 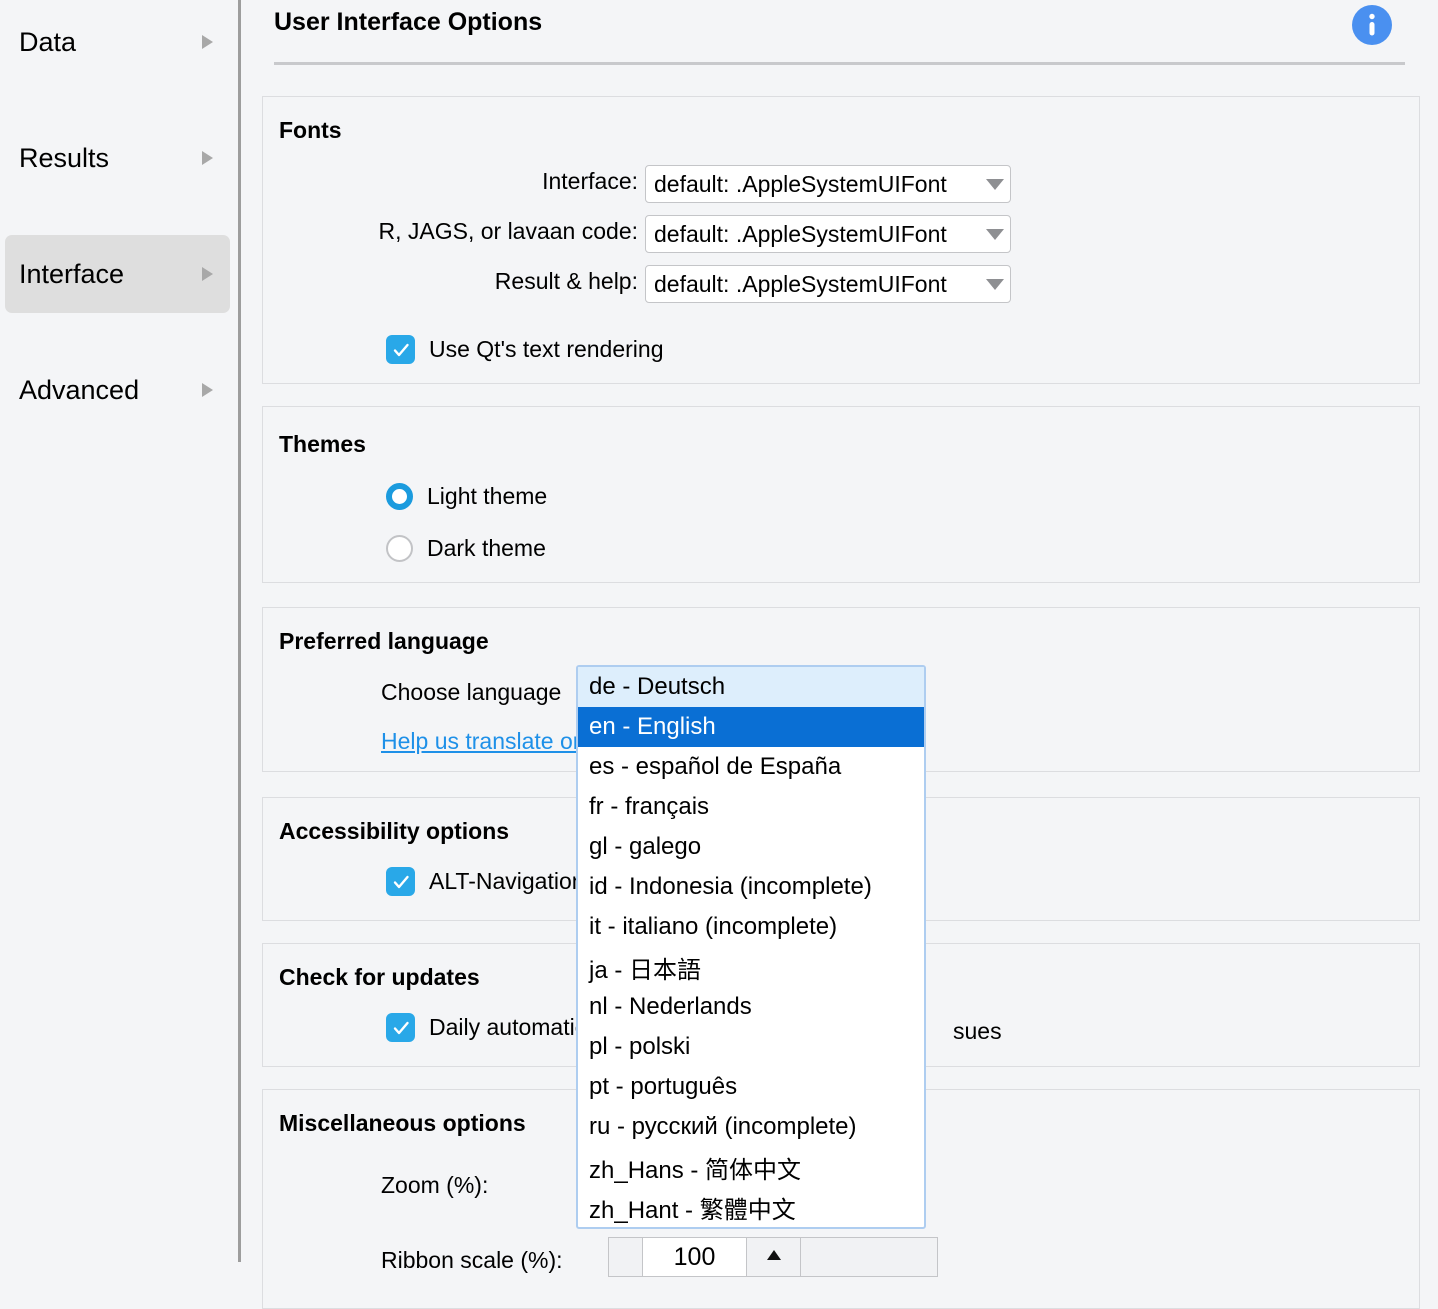 I want to click on code-font-label: R, JAGS, or lavaan code:, so click(x=508, y=231).